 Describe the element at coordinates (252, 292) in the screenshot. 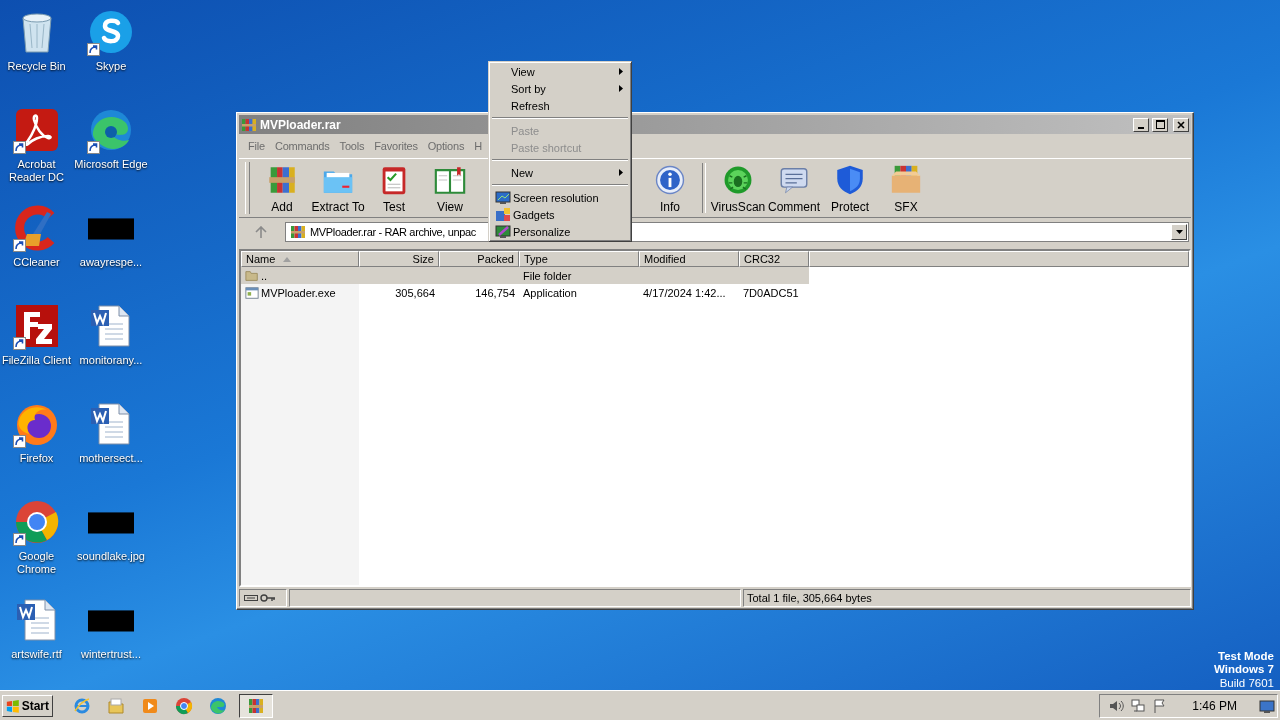

I see `application-file-icon` at that location.